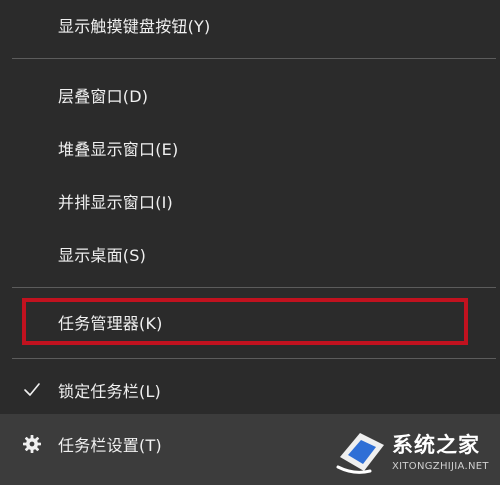 This screenshot has height=485, width=500. Describe the element at coordinates (32, 389) in the screenshot. I see `check-icon` at that location.